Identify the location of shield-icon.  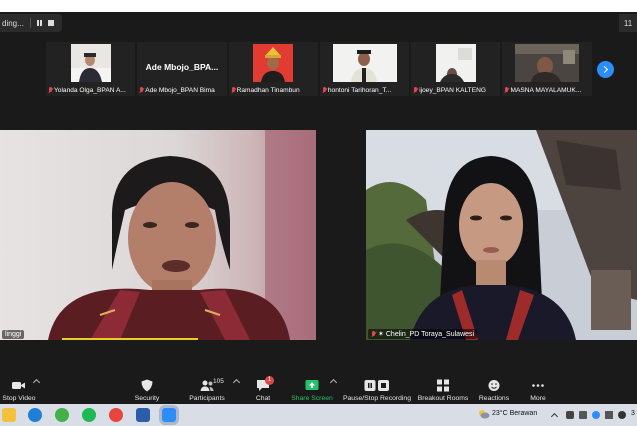
(147, 385).